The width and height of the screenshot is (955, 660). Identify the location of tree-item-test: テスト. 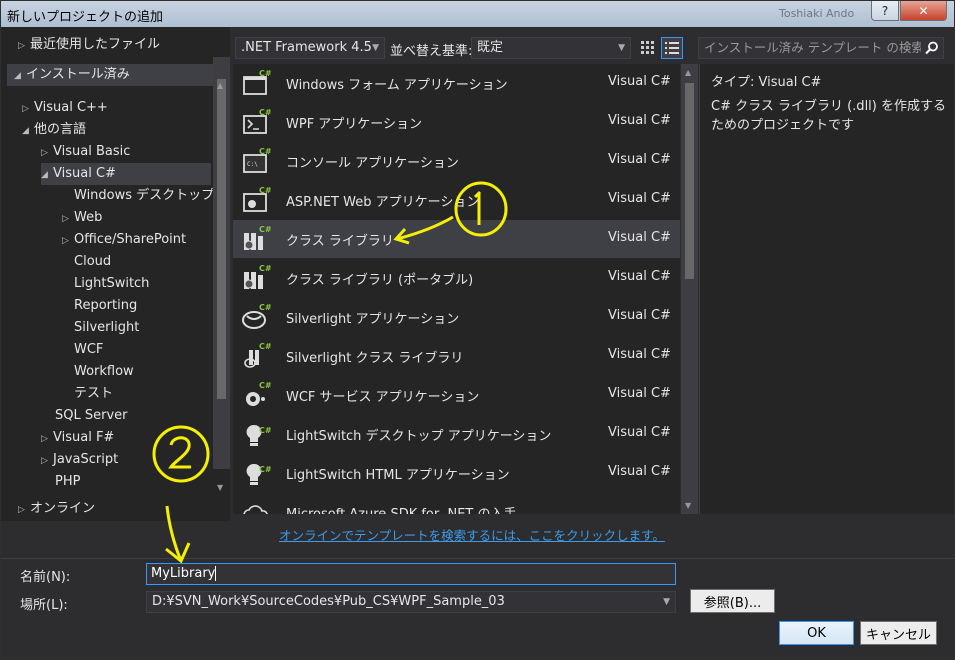
(93, 394).